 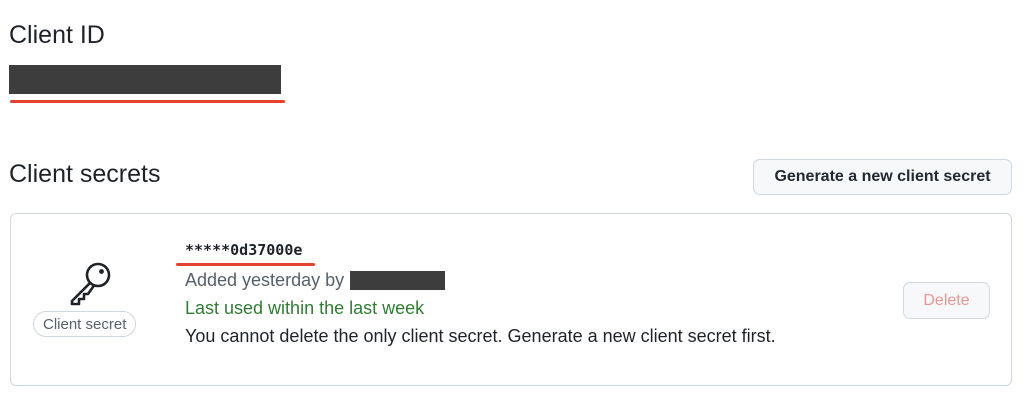 What do you see at coordinates (57, 35) in the screenshot?
I see `client-id-heading: Client ID` at bounding box center [57, 35].